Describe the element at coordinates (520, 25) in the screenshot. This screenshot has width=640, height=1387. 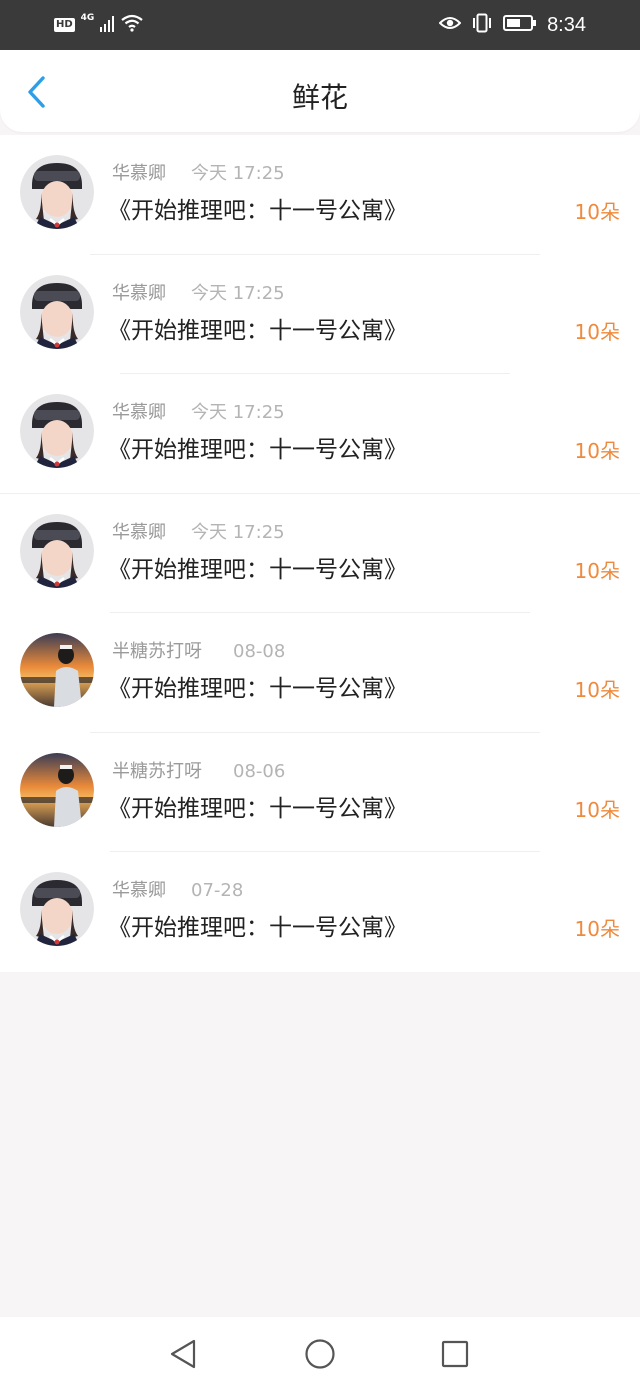
I see `battery-icon` at that location.